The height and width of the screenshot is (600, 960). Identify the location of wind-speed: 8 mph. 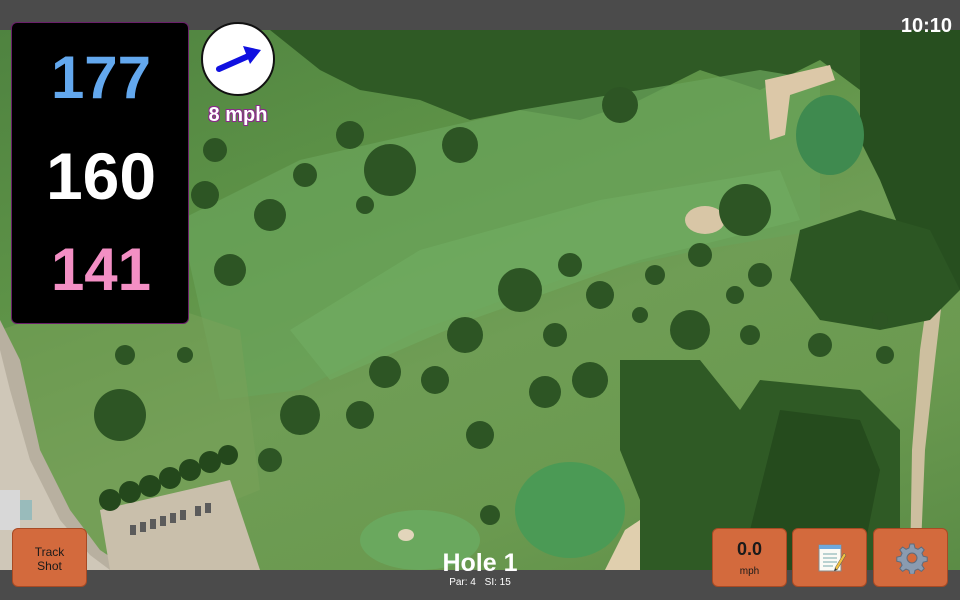
(238, 115).